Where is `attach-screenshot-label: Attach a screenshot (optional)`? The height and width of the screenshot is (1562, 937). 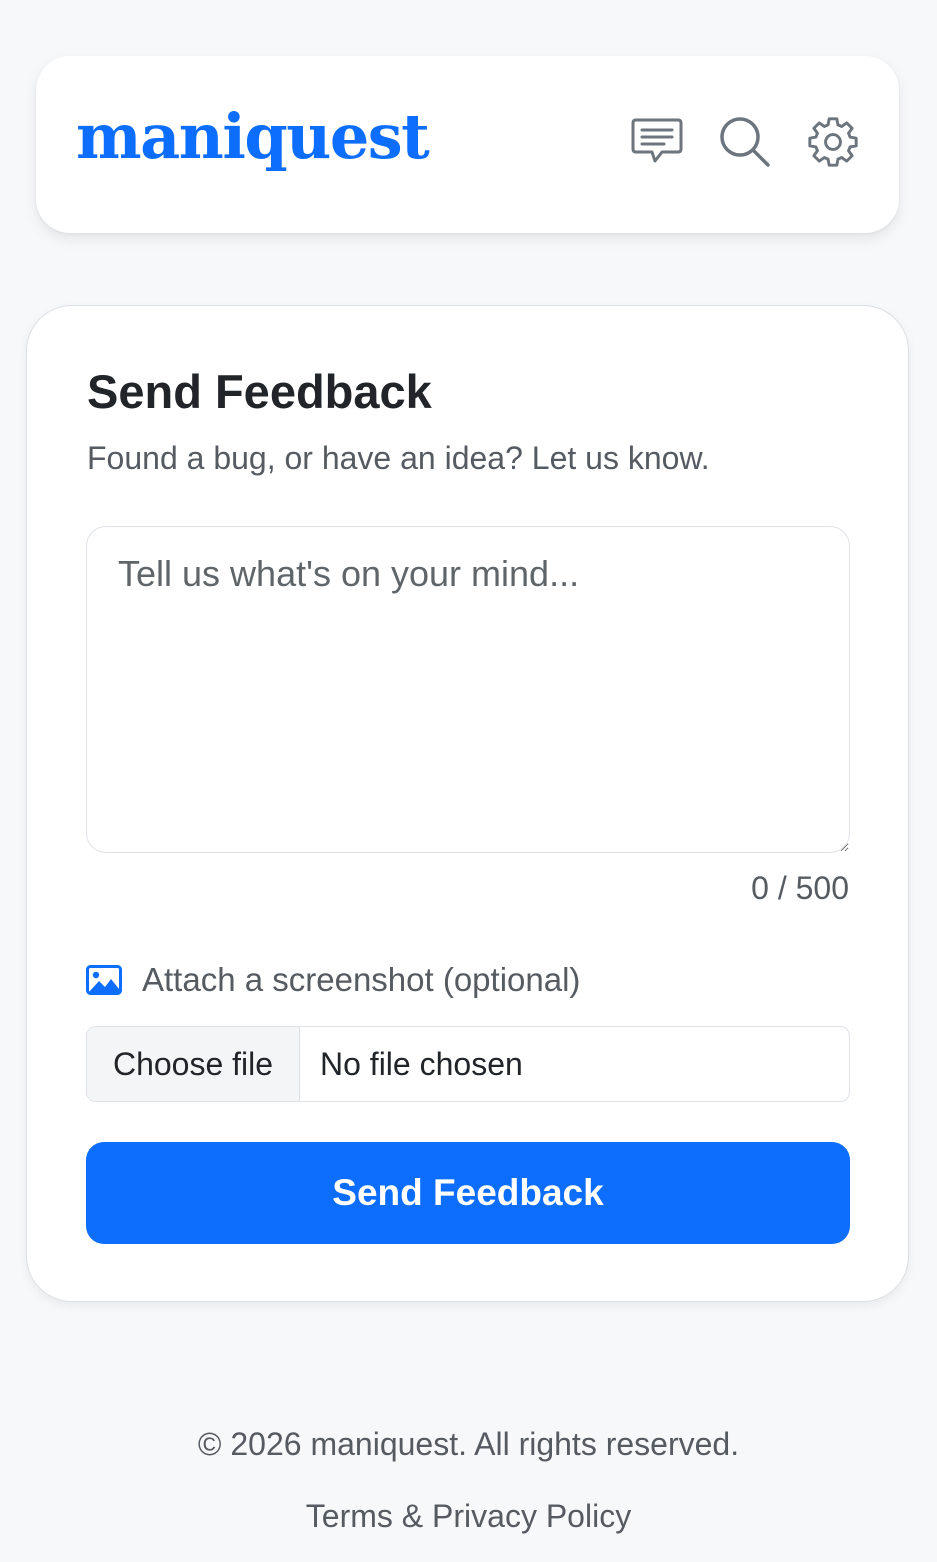 attach-screenshot-label: Attach a screenshot (optional) is located at coordinates (333, 980).